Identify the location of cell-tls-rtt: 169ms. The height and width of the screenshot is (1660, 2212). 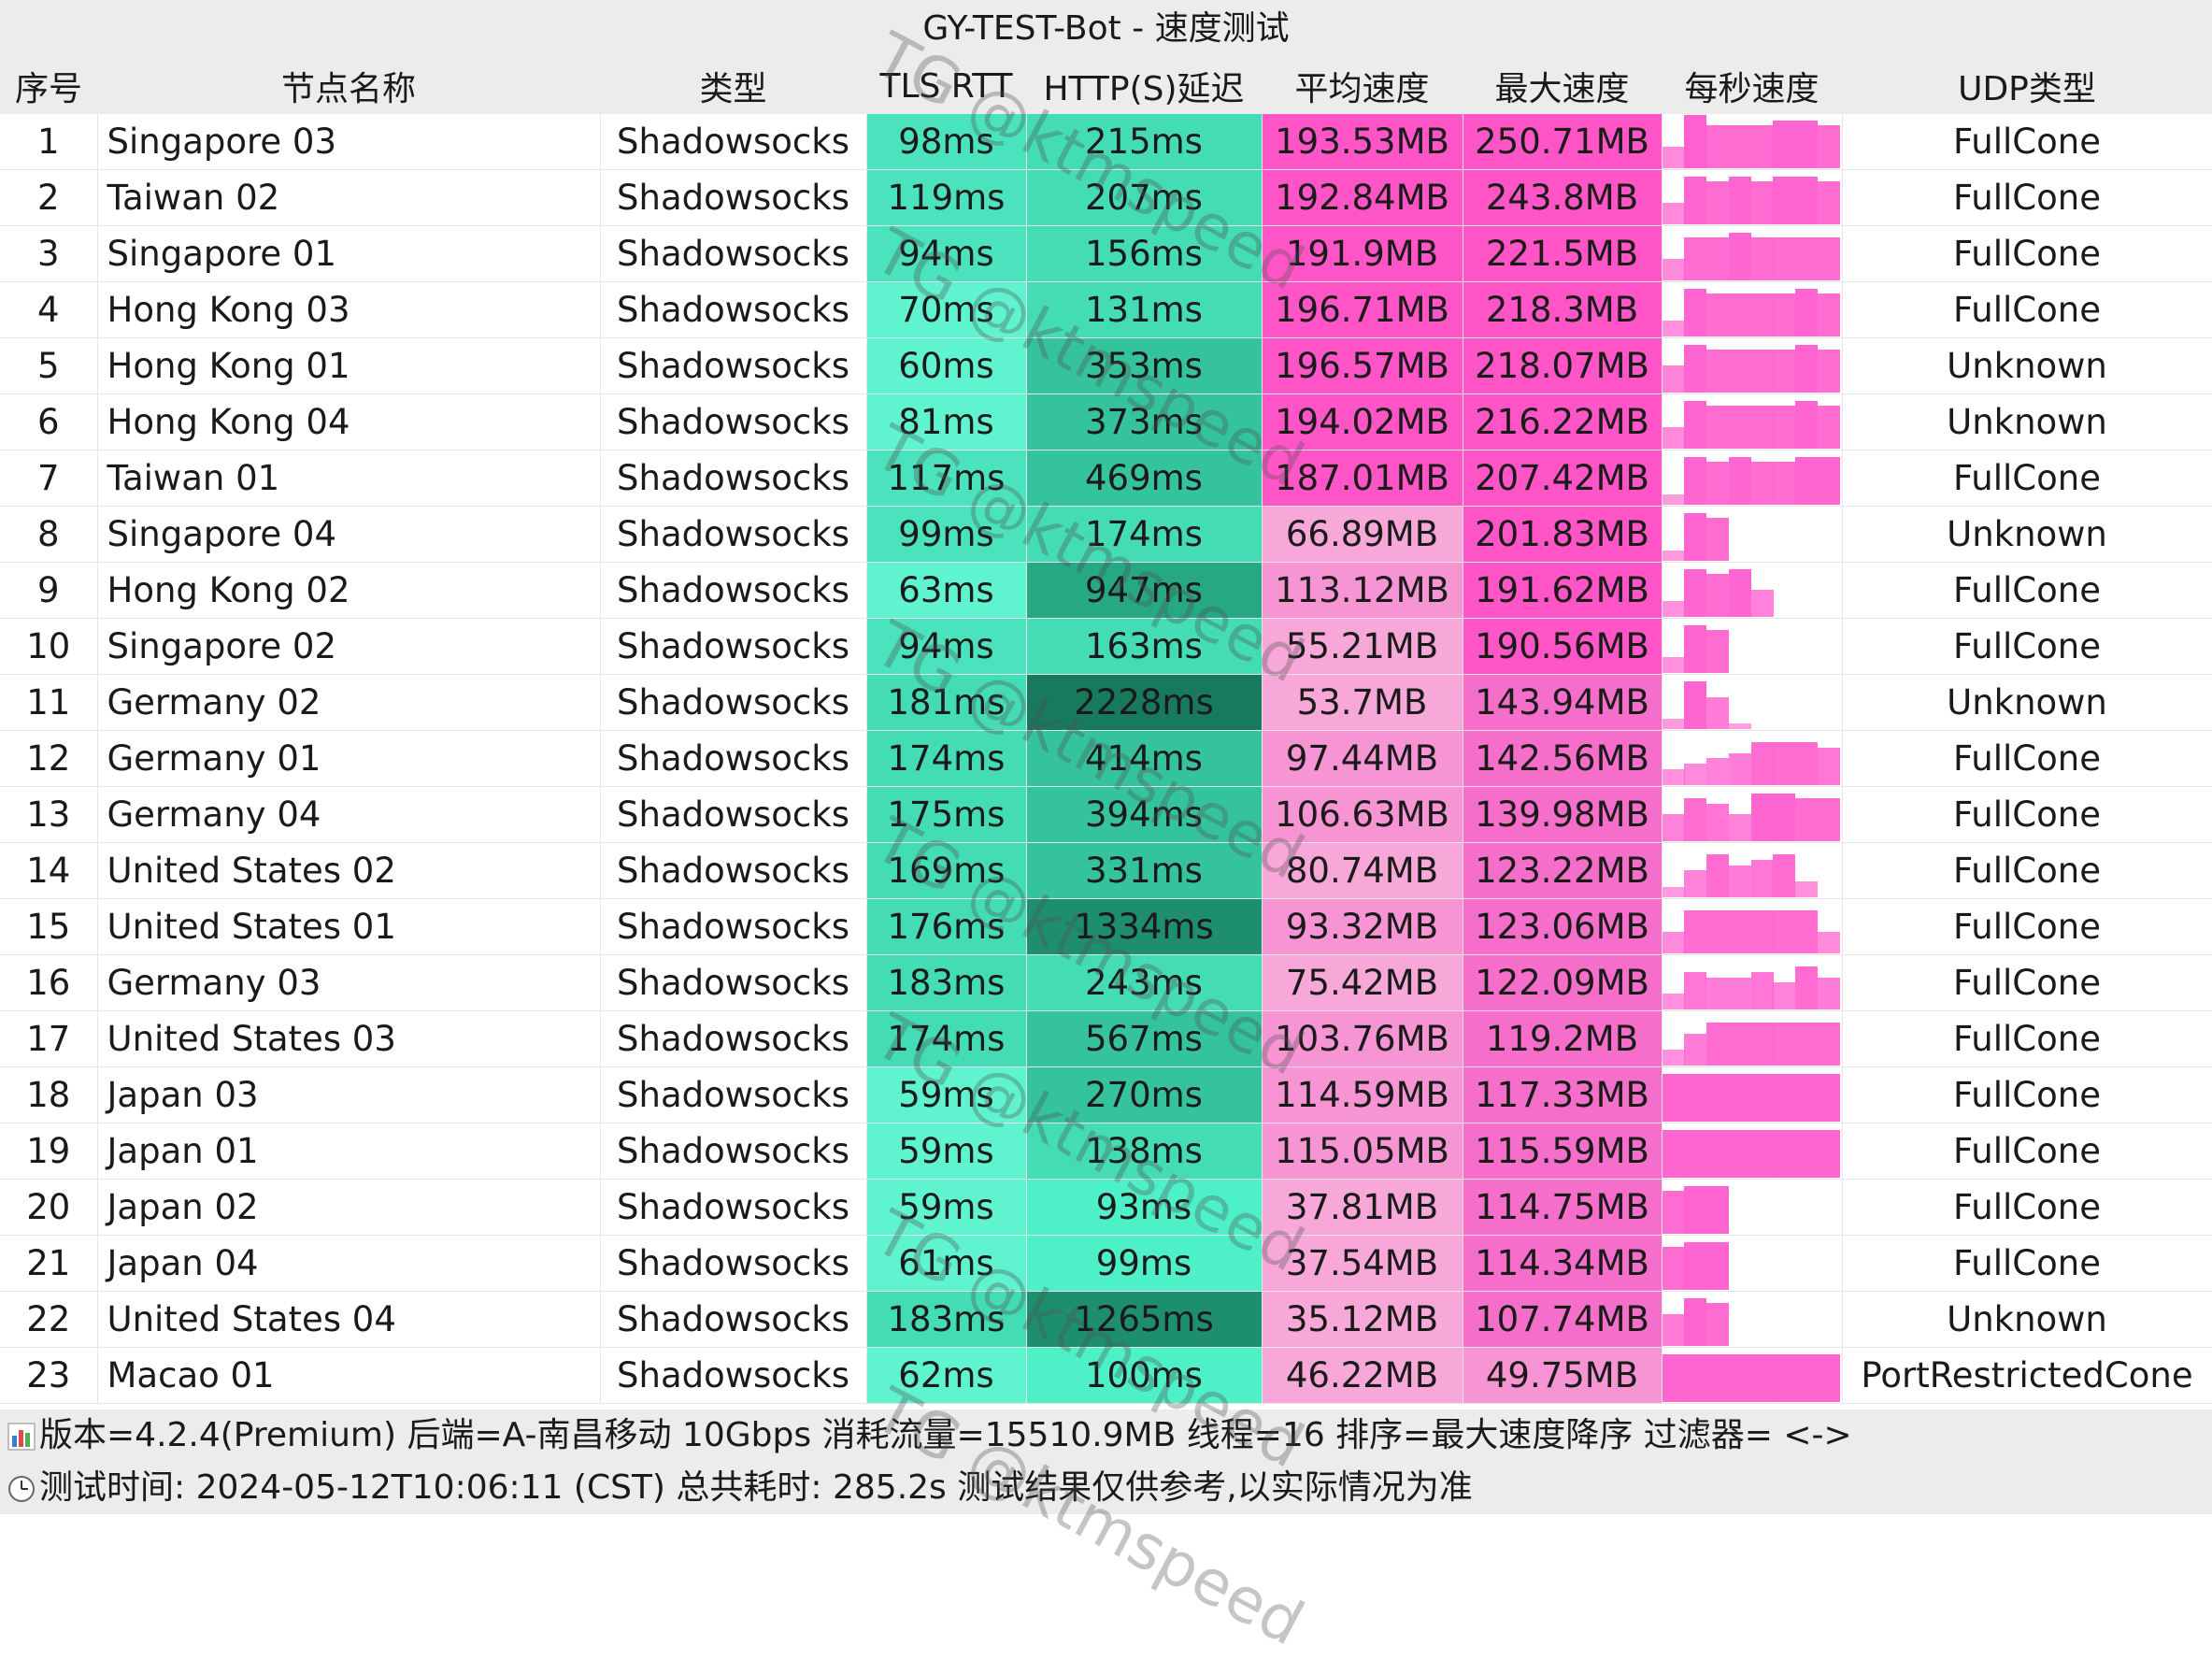
(946, 870).